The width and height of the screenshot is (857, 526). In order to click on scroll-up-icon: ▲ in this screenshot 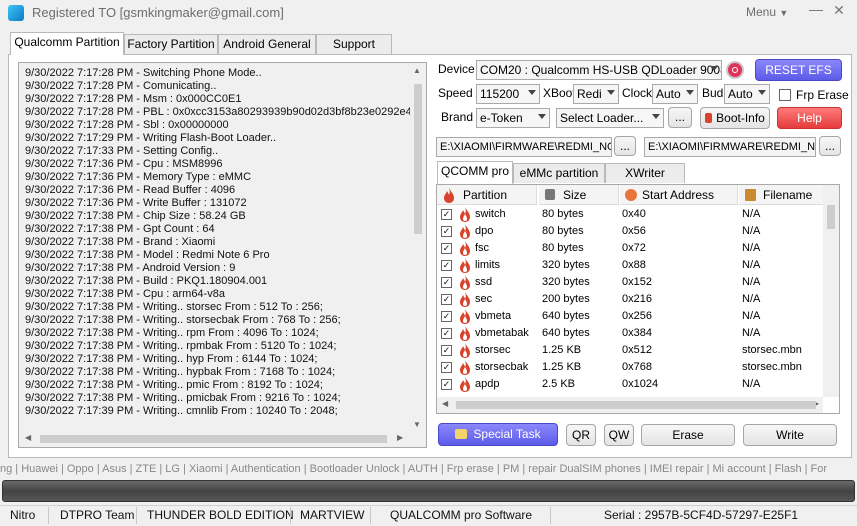, I will do `click(417, 70)`.